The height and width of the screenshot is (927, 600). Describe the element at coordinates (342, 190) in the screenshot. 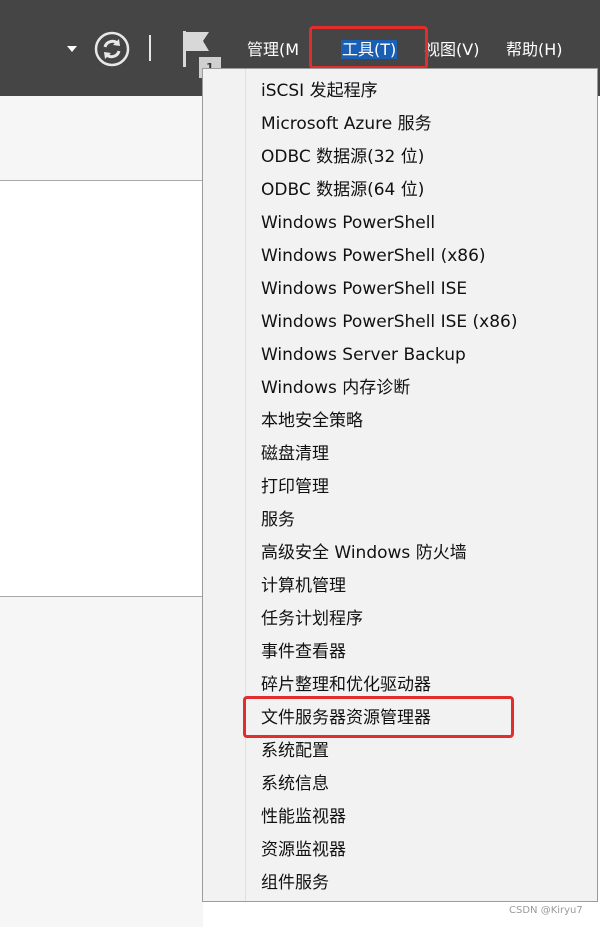

I see `menu-item-odbc-64: ODBC 数据源(64 位)` at that location.